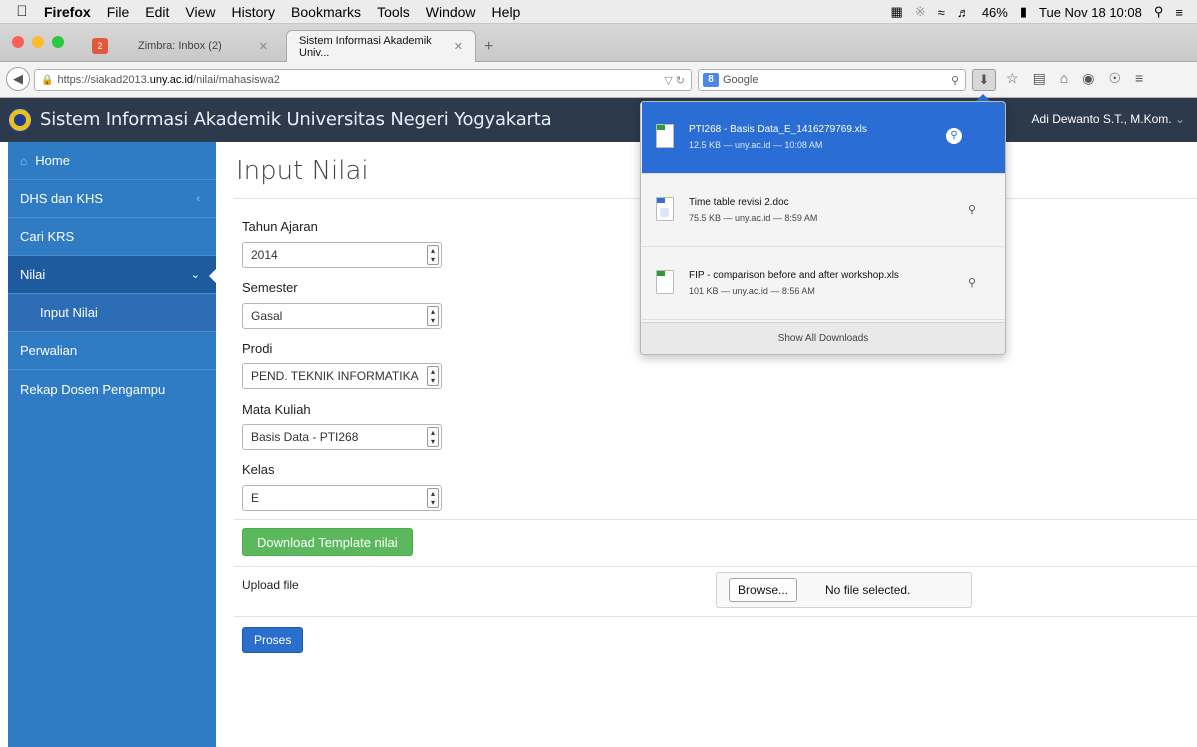  Describe the element at coordinates (1101, 119) in the screenshot. I see `user-name: Adi Dewanto S.T., M.Kom.` at that location.